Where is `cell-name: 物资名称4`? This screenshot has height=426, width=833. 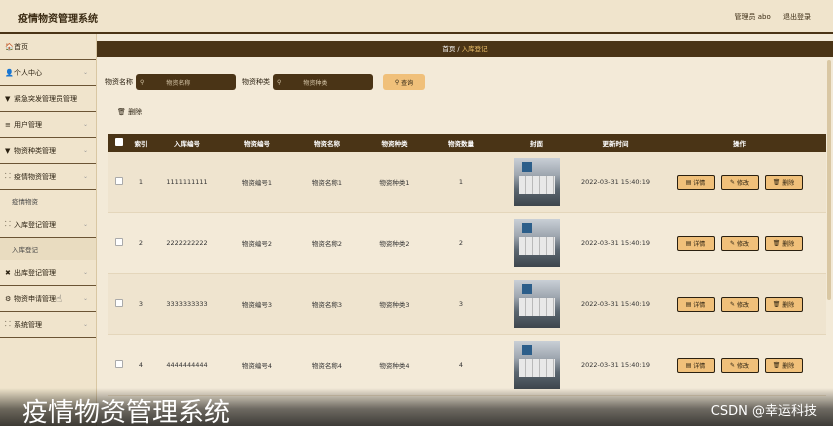 cell-name: 物资名称4 is located at coordinates (327, 366).